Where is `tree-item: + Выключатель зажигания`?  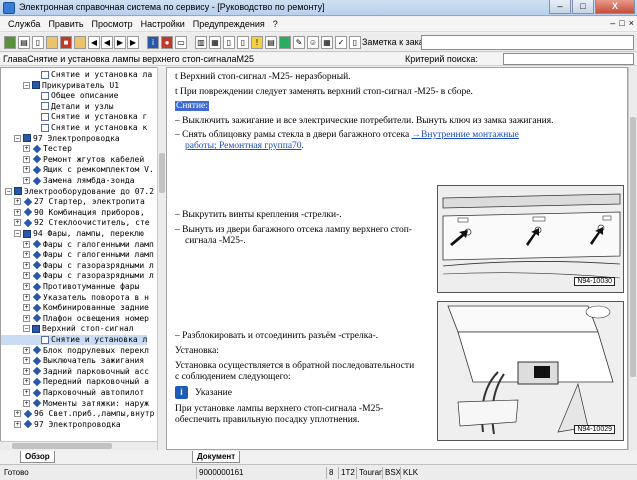 tree-item: + Выключатель зажигания is located at coordinates (72, 361).